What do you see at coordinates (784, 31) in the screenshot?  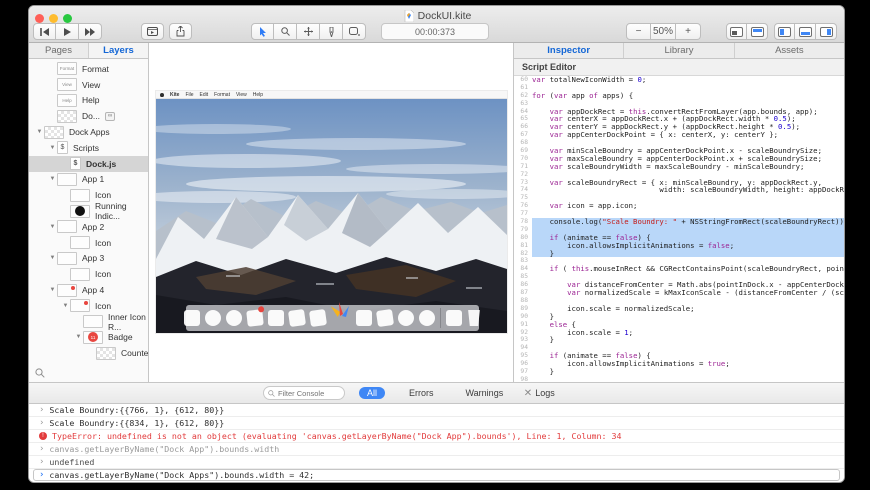 I see `toggle-left-panel-button` at bounding box center [784, 31].